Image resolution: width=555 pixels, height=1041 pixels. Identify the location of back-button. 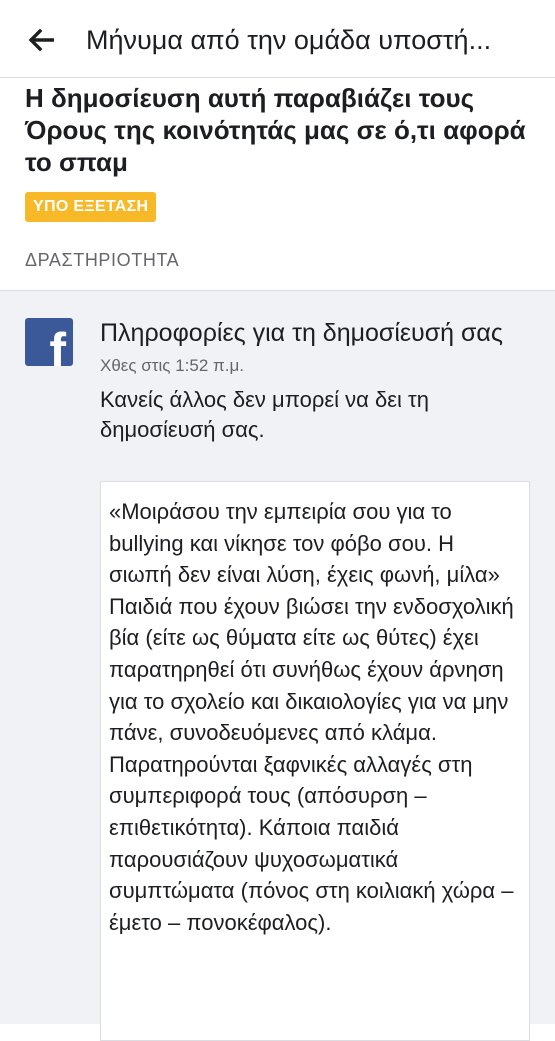
(42, 40).